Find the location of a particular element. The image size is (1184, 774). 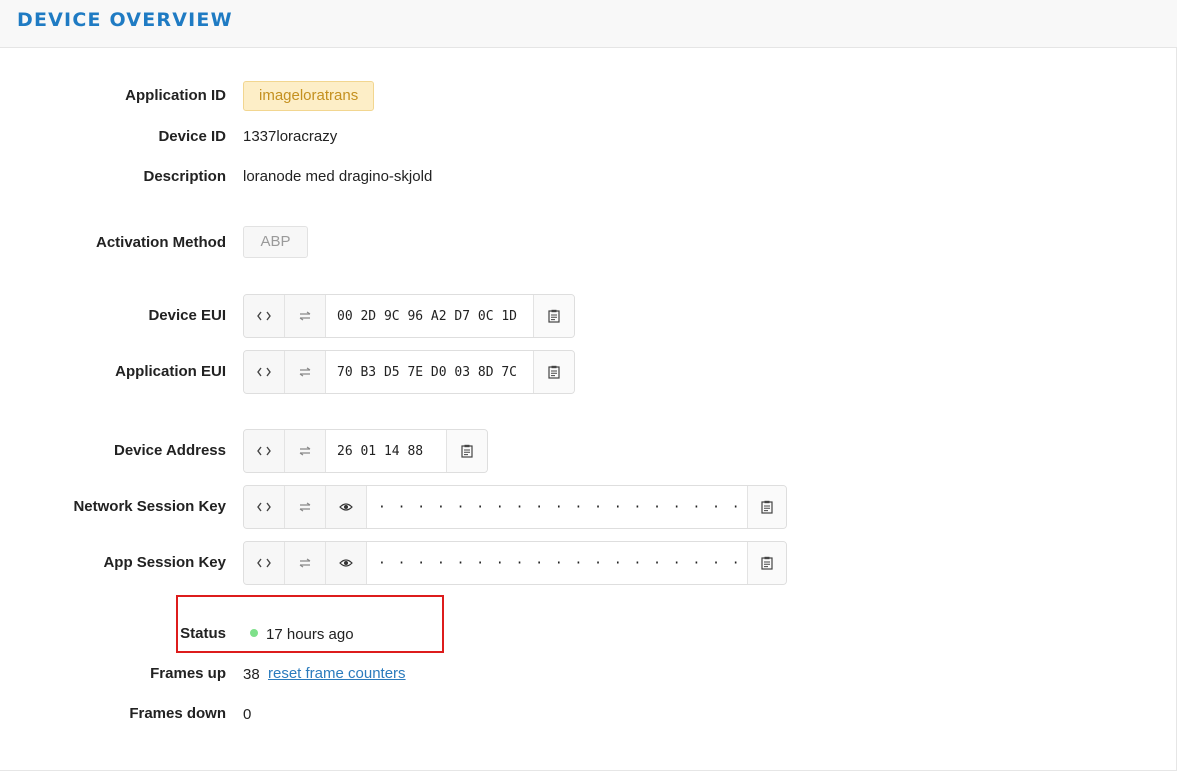

device-address-field: 26 01 14 88 is located at coordinates (365, 451).